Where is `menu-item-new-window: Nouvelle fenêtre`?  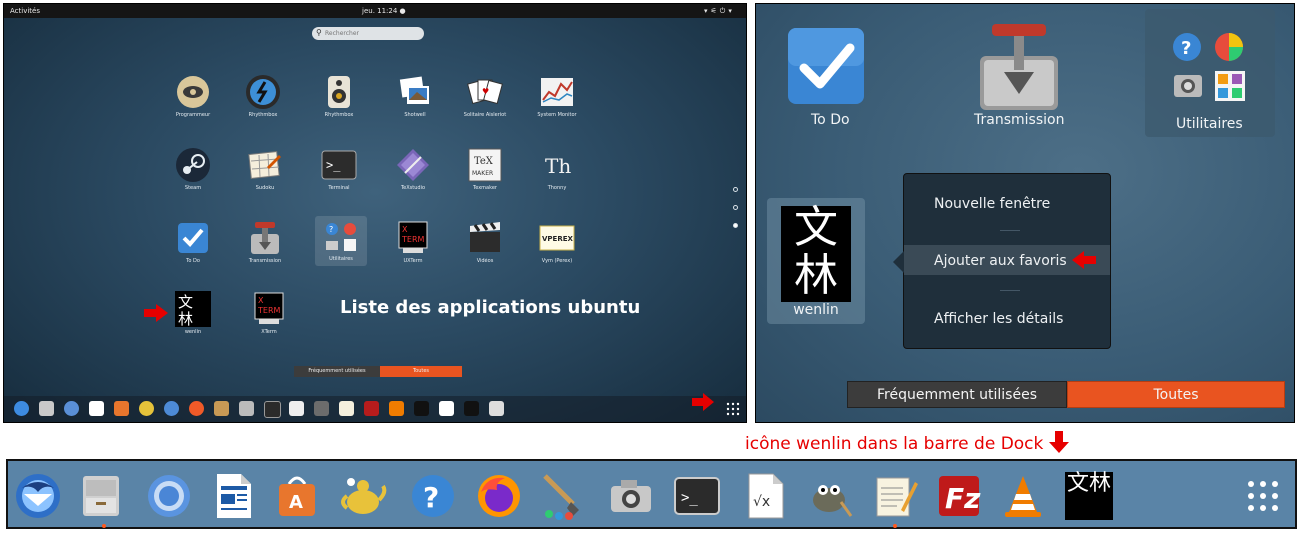
menu-item-new-window: Nouvelle fenêtre is located at coordinates (992, 204).